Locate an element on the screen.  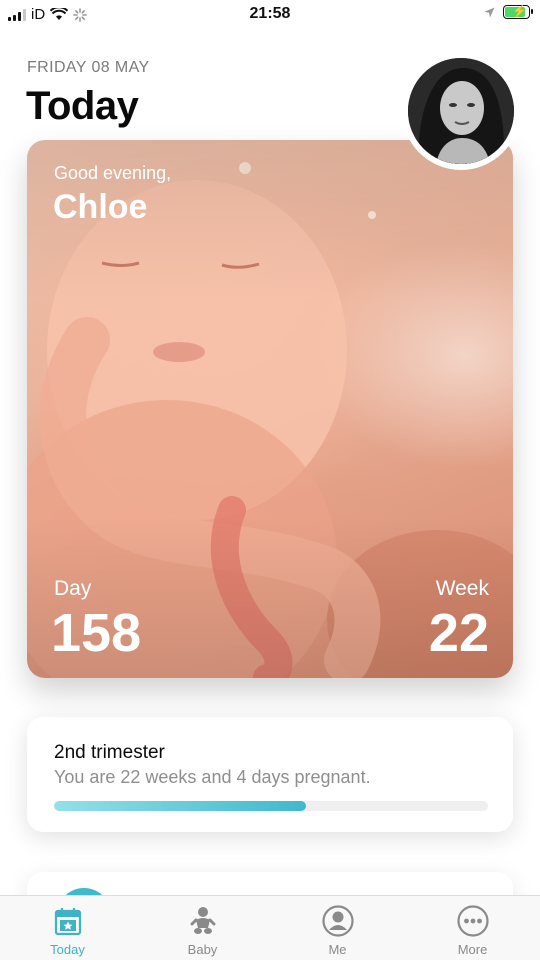
baby-icon is located at coordinates (203, 921).